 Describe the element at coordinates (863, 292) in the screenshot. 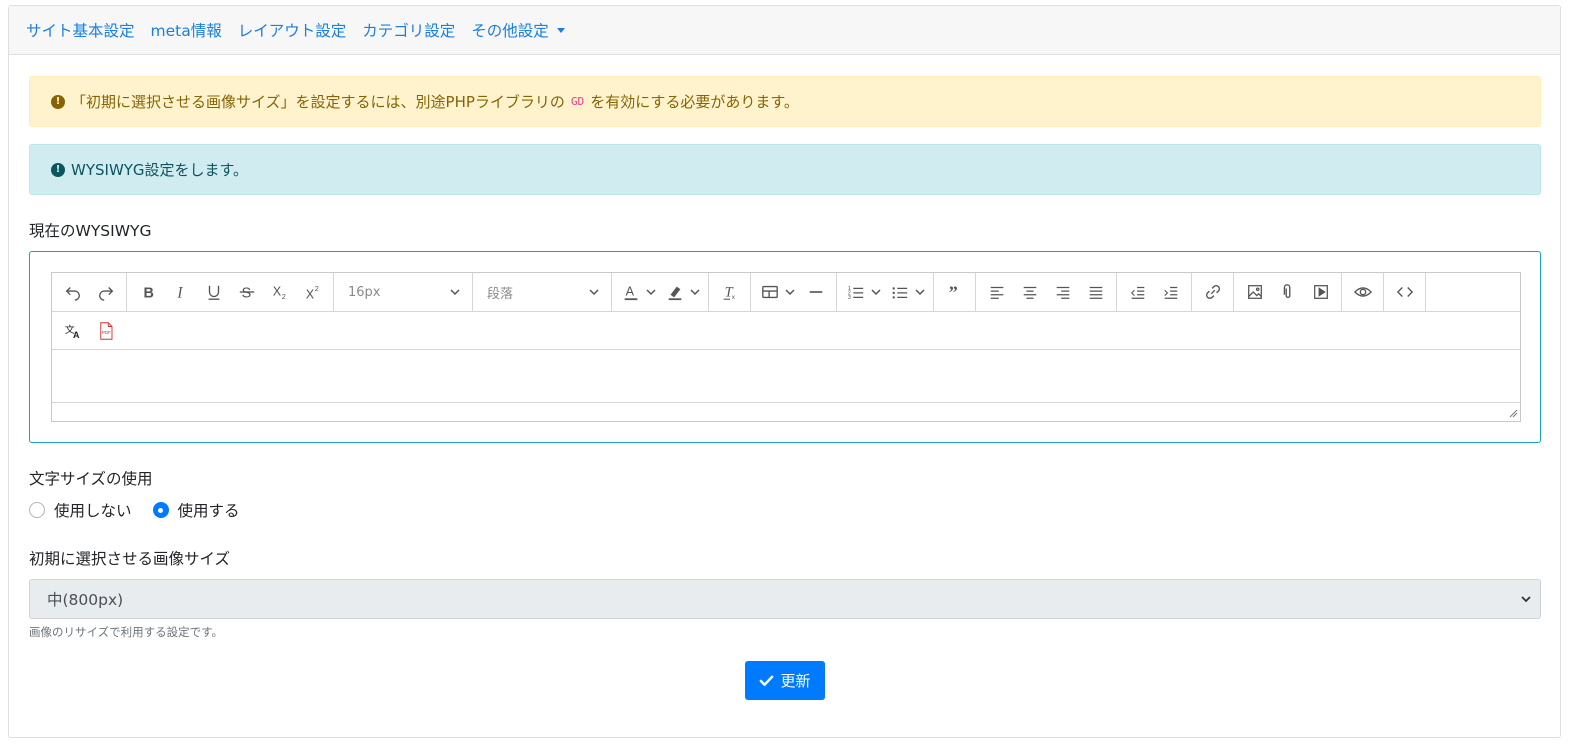

I see `ordered-list-button: 123` at that location.